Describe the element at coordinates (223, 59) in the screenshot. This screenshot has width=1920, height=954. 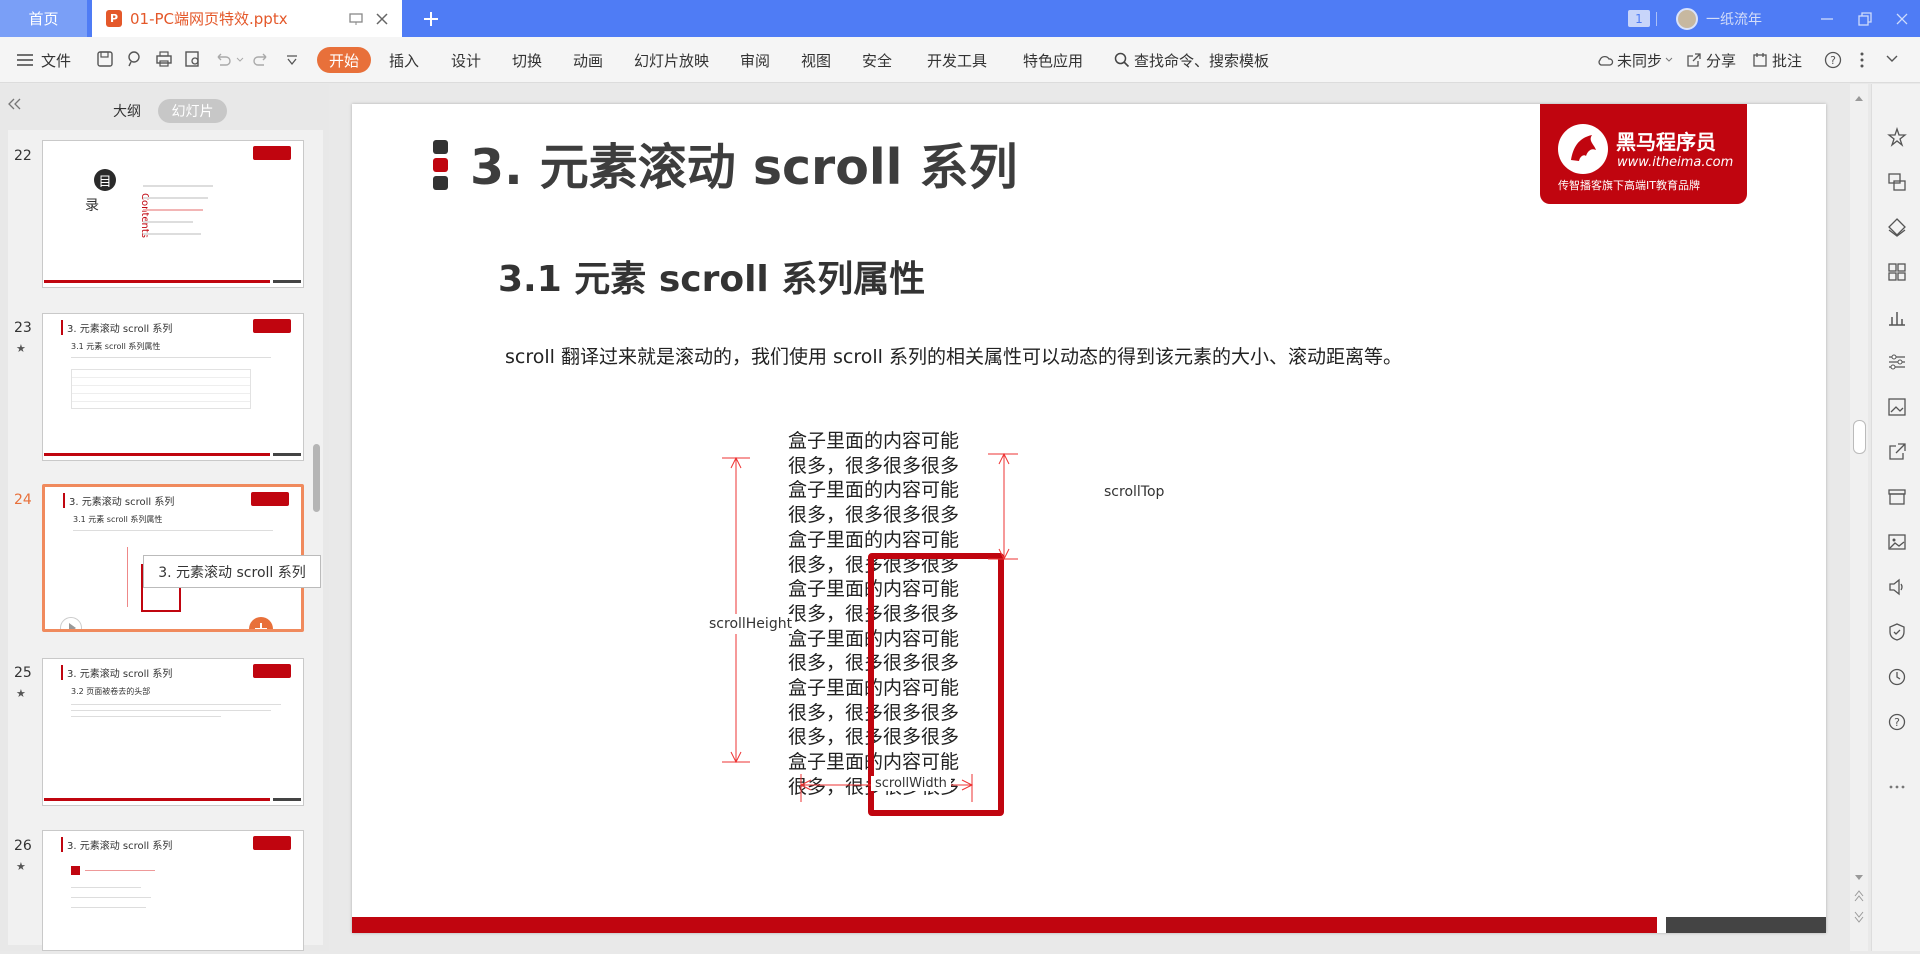
I see `undo-icon` at that location.